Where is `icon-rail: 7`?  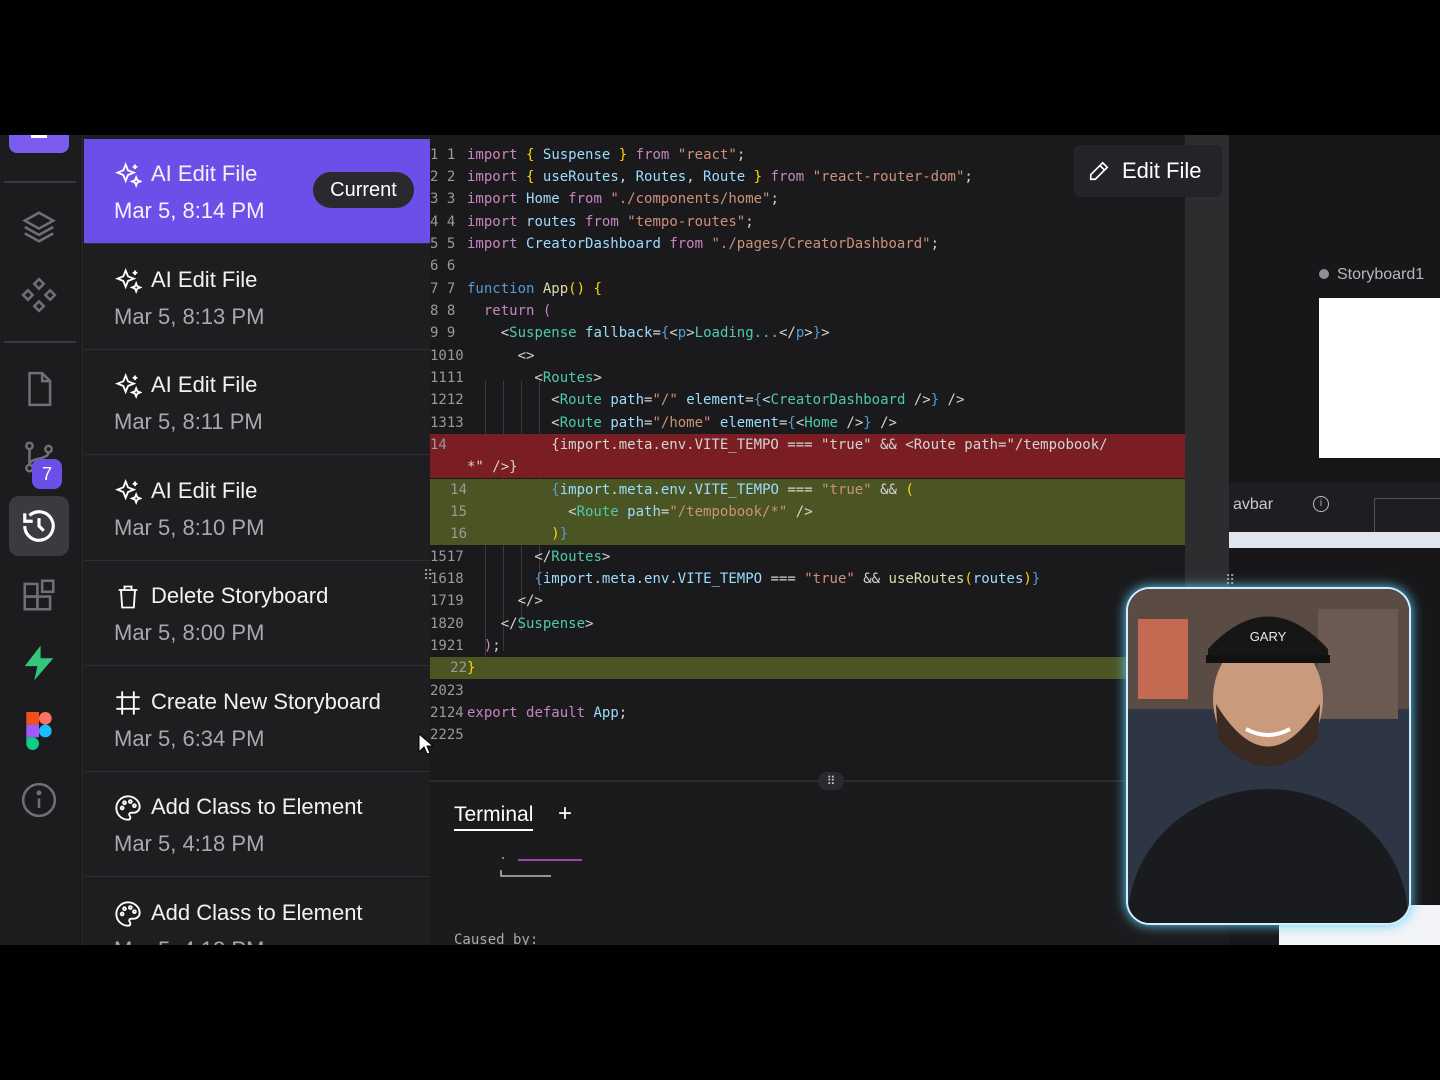 icon-rail: 7 is located at coordinates (41, 540).